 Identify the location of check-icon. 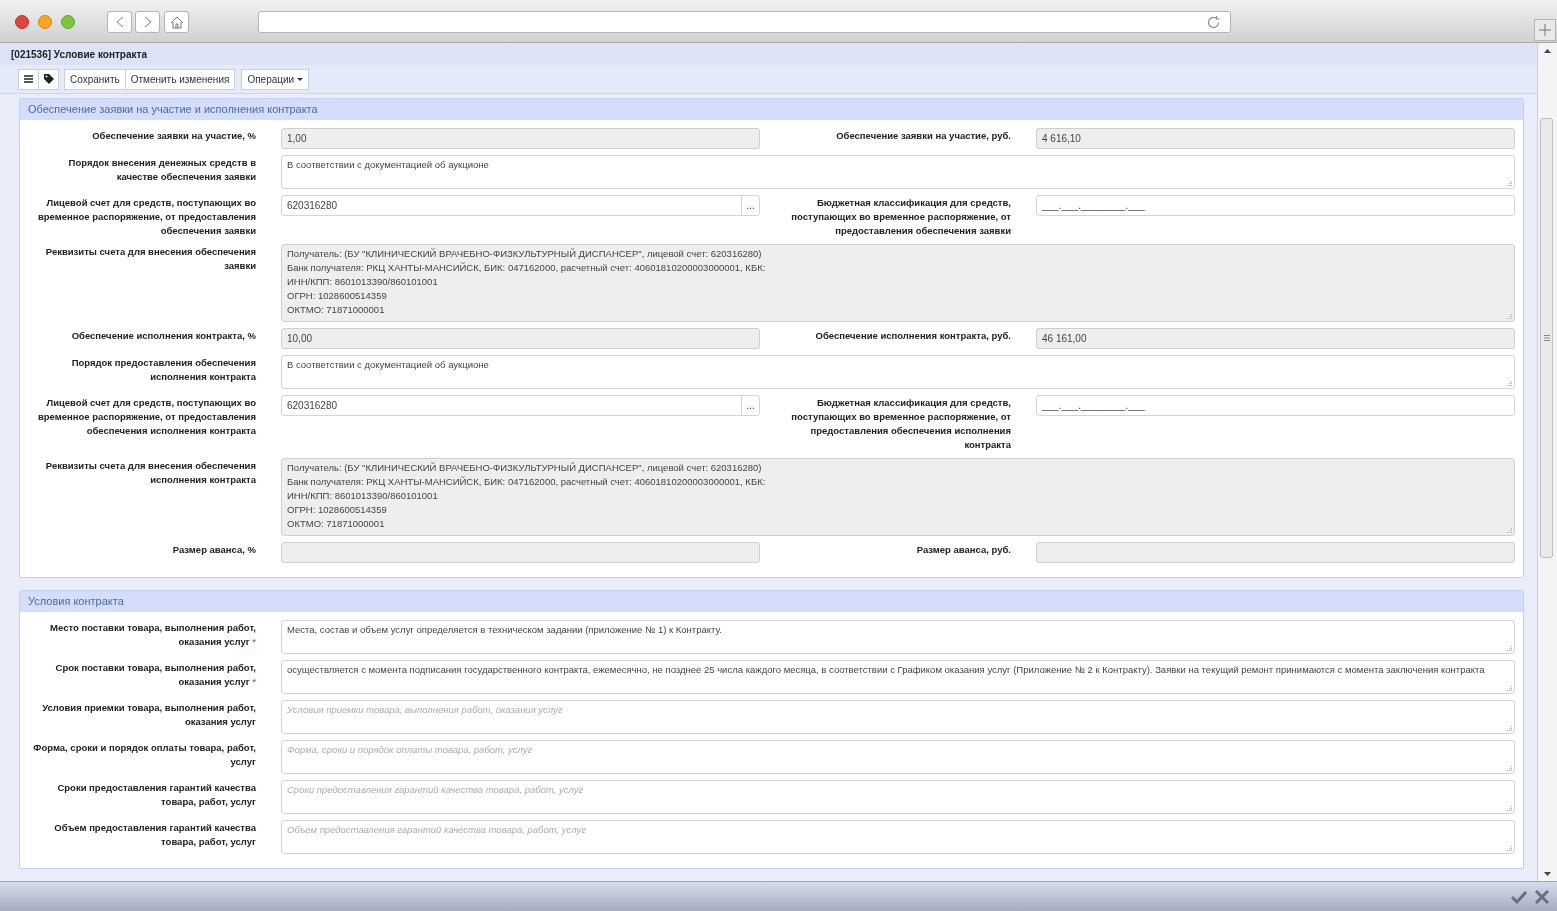
(1519, 896).